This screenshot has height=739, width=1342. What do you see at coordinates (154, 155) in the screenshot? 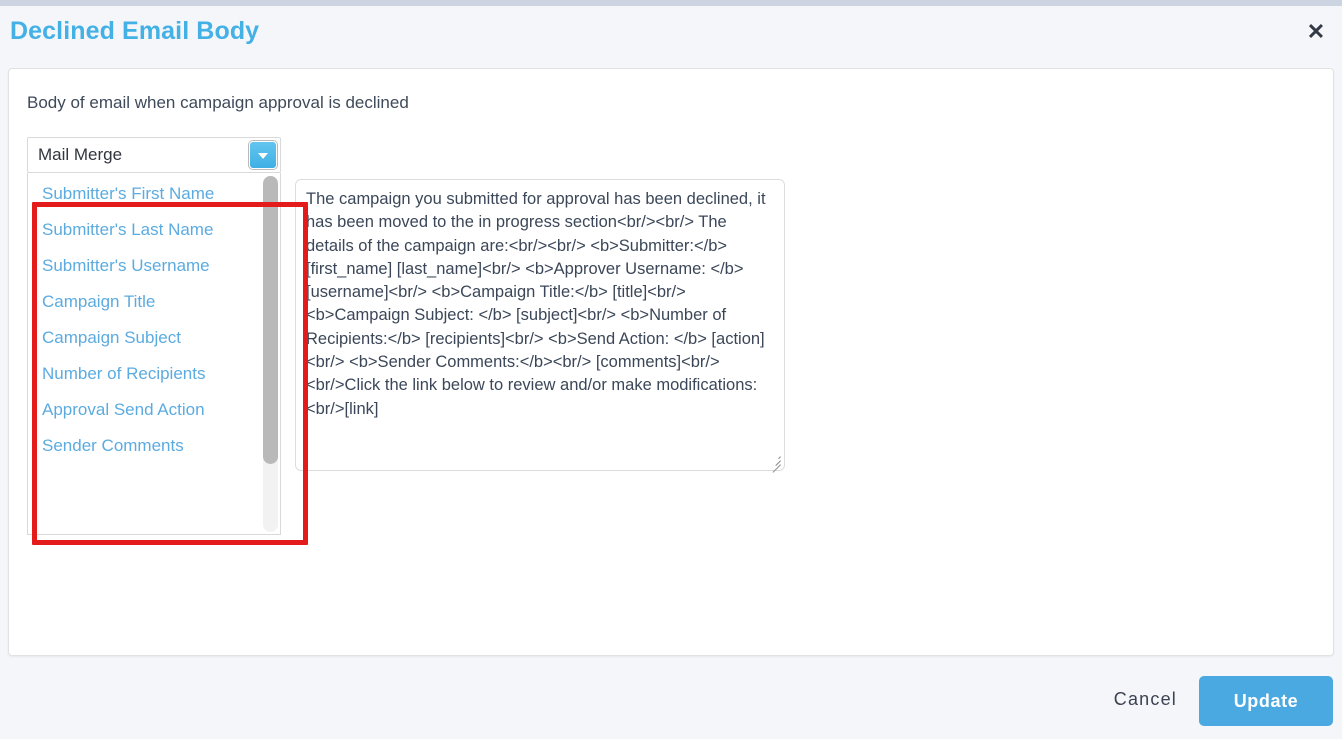
I see `mail-merge-select: Mail Merge` at bounding box center [154, 155].